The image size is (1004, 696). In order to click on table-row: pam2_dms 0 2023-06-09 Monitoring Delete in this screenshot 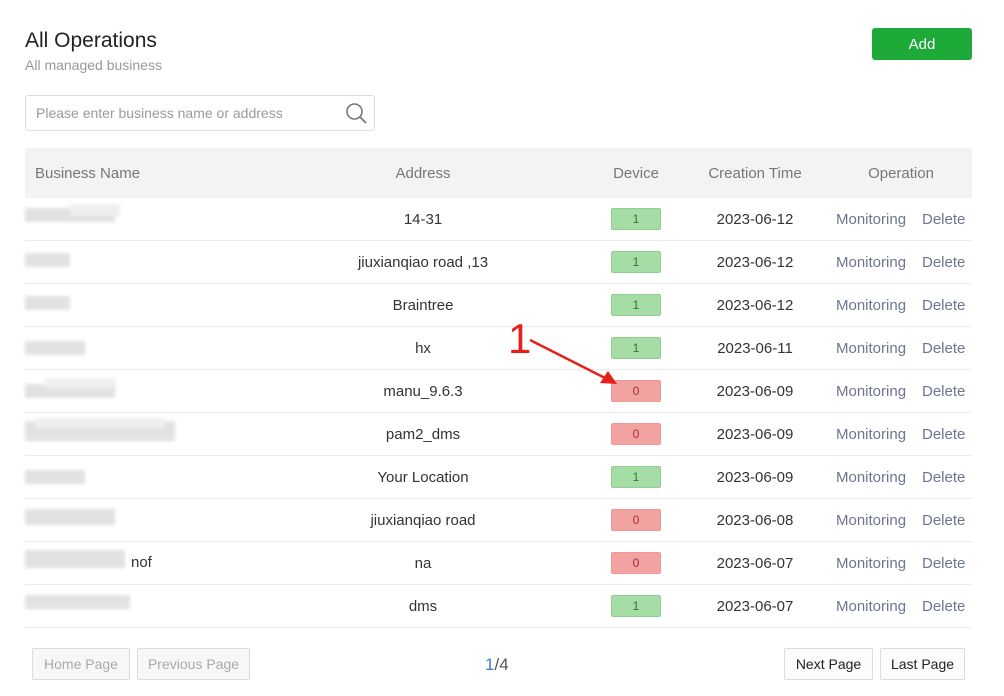, I will do `click(498, 434)`.